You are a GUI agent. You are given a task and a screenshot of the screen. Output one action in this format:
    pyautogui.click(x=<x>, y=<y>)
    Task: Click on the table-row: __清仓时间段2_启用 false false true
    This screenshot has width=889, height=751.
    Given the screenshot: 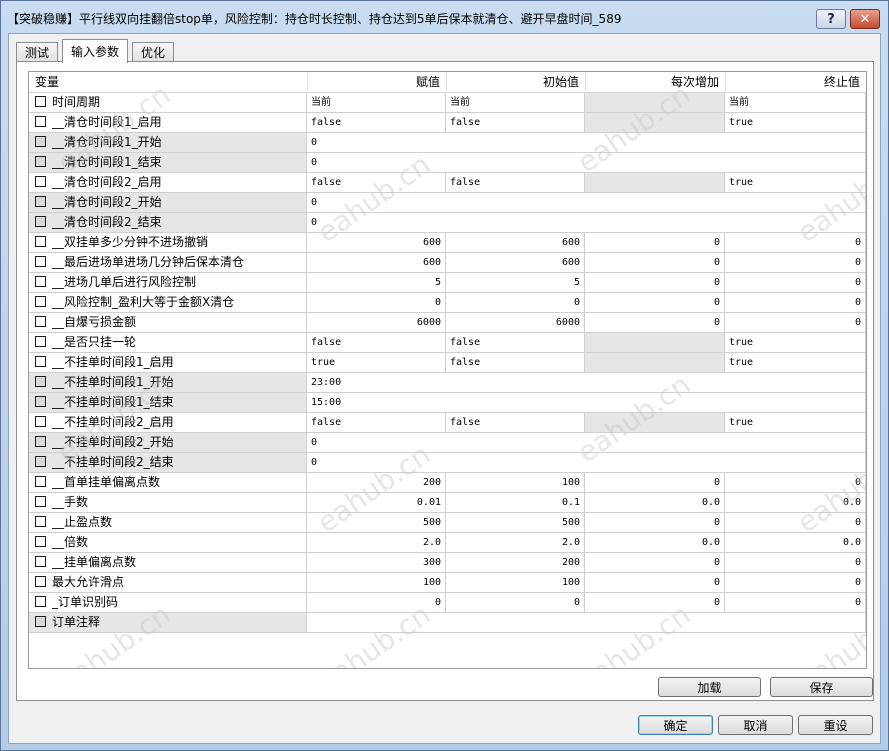 What is the action you would take?
    pyautogui.click(x=447, y=183)
    